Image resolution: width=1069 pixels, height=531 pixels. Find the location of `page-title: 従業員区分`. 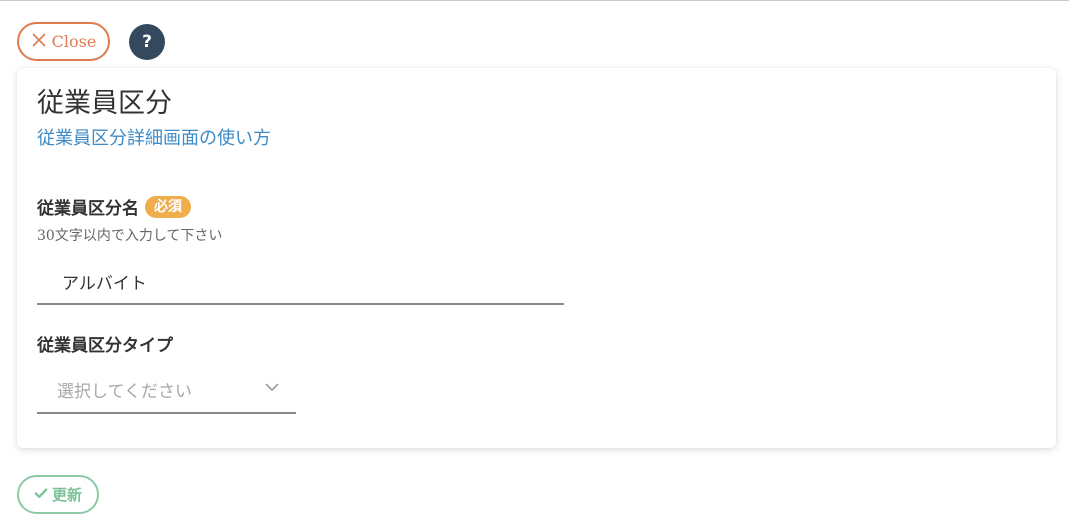

page-title: 従業員区分 is located at coordinates (104, 103).